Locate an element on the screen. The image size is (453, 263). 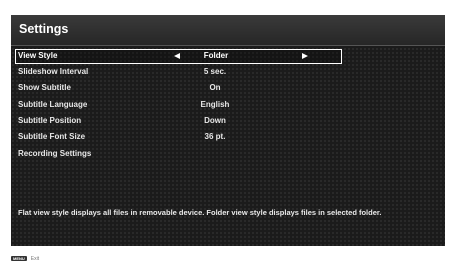
setting-value: On is located at coordinates (215, 87).